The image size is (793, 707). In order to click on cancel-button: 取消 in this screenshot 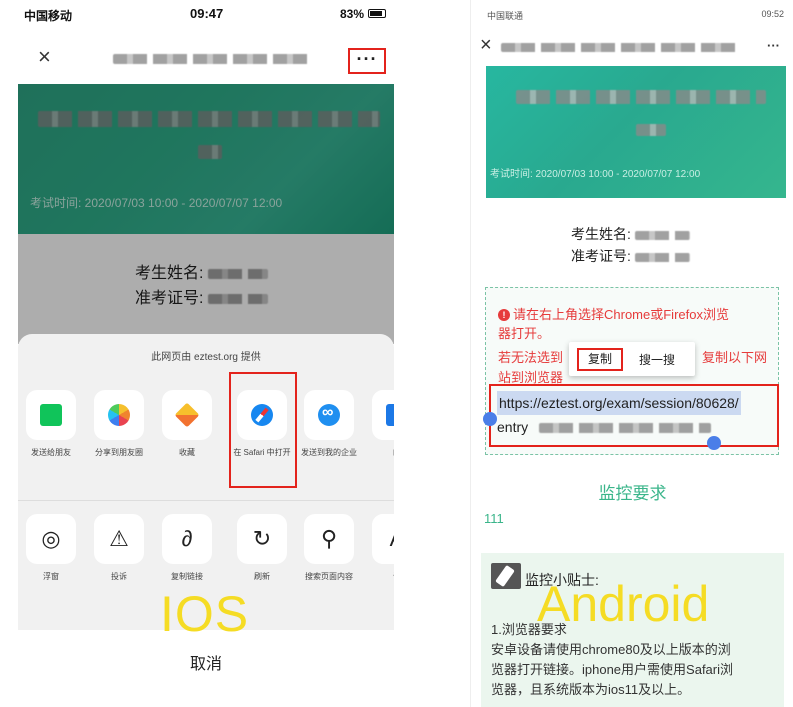, I will do `click(206, 662)`.